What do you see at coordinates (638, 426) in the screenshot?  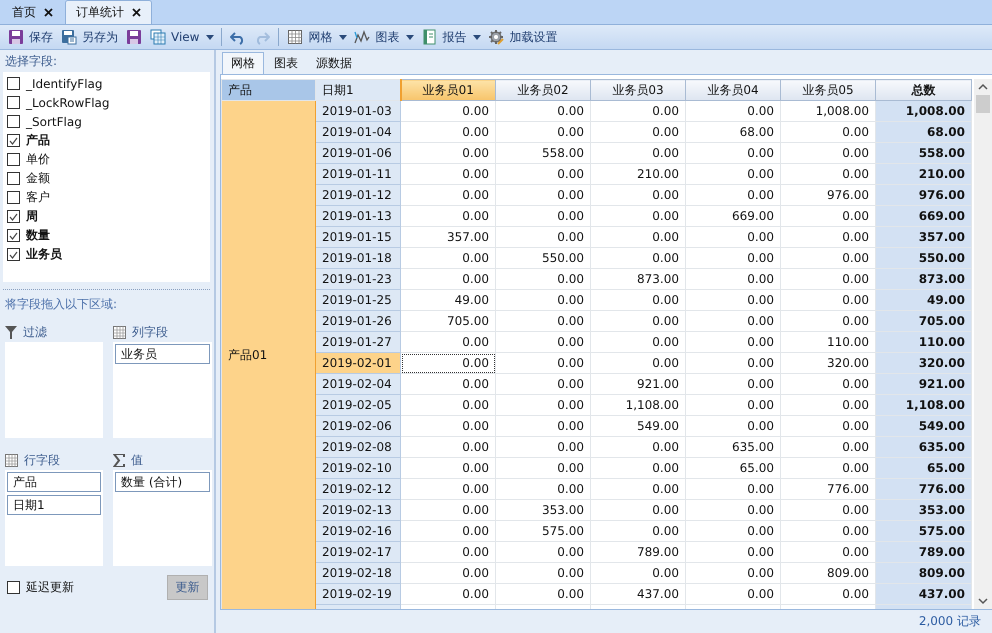 I see `table-cell: 549.00` at bounding box center [638, 426].